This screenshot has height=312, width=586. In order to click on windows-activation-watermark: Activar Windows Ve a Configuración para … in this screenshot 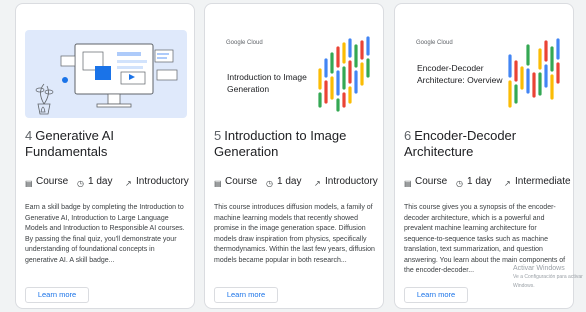, I will do `click(549, 277)`.